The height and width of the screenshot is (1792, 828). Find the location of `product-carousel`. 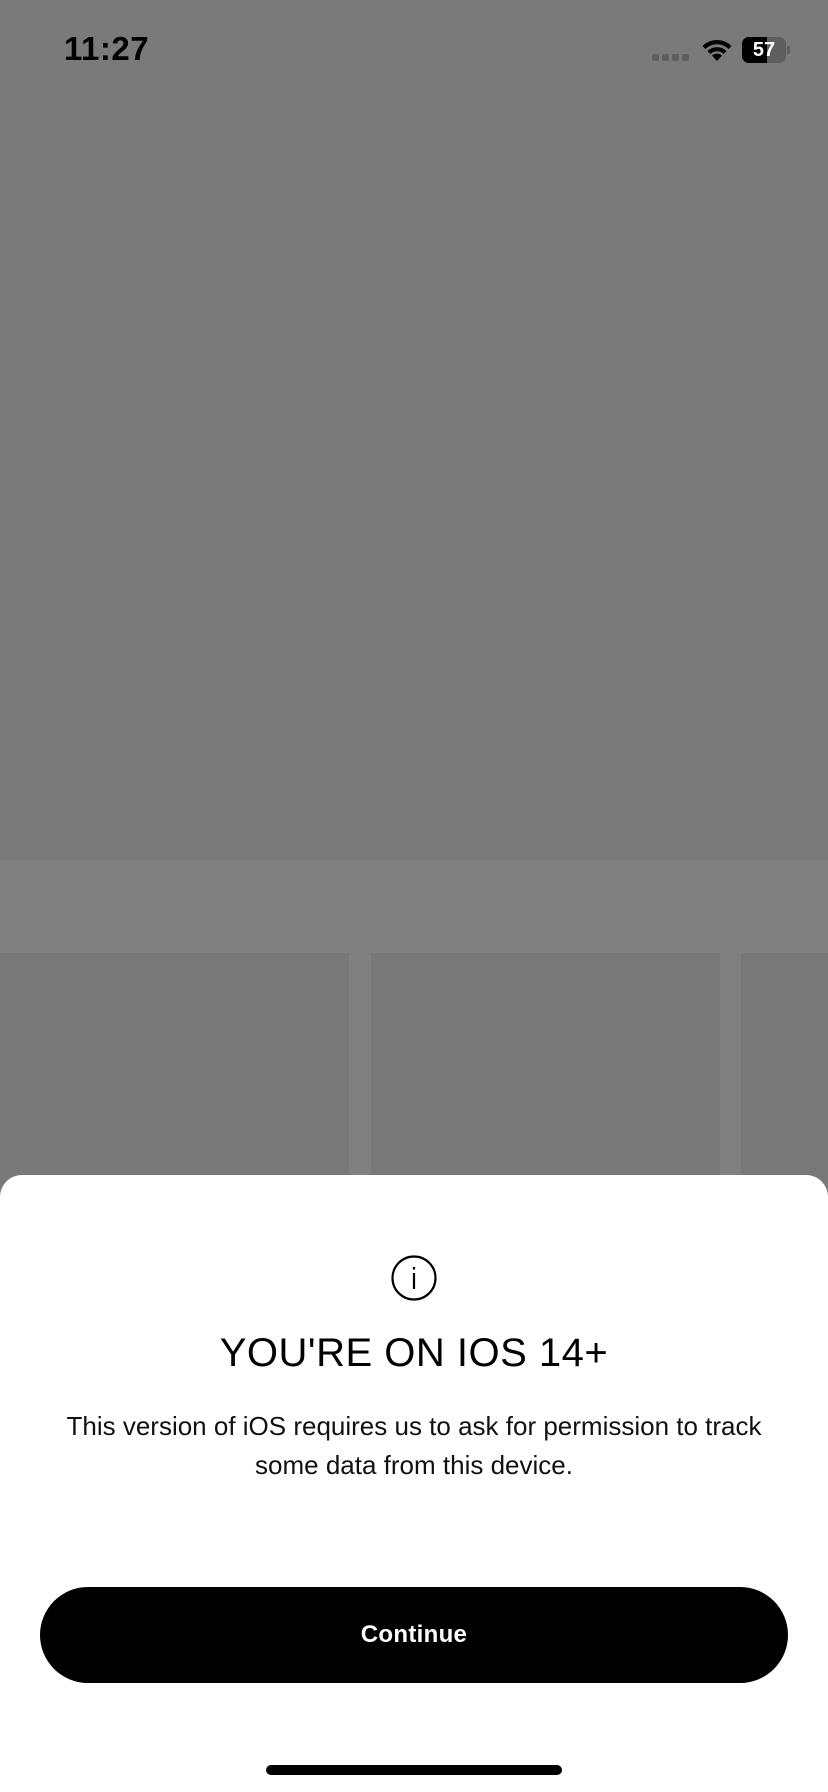

product-carousel is located at coordinates (414, 1068).